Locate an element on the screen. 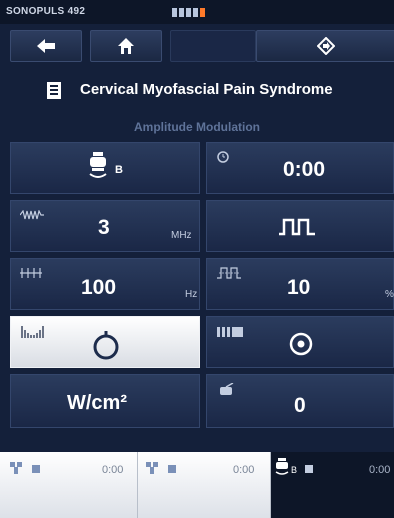 Image resolution: width=394 pixels, height=518 pixels. home-icon is located at coordinates (126, 46).